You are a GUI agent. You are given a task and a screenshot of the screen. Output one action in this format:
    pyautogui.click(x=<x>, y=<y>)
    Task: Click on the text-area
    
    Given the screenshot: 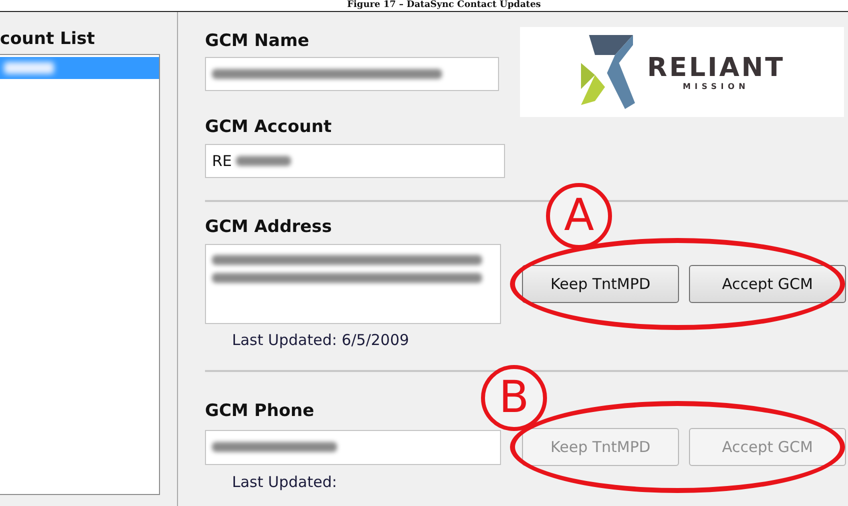 What is the action you would take?
    pyautogui.click(x=353, y=284)
    